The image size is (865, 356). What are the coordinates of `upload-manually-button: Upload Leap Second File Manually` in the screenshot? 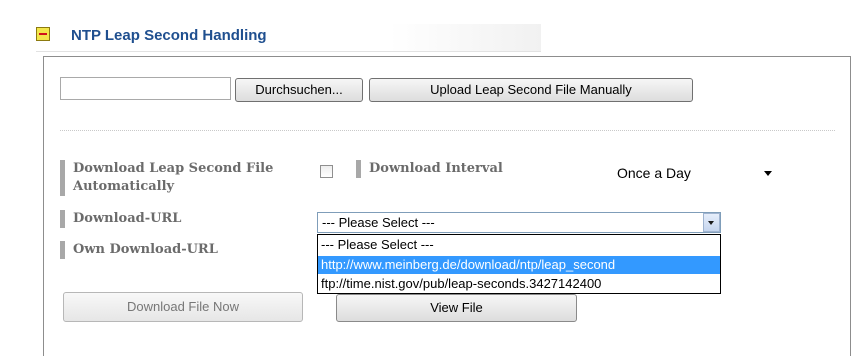 It's located at (531, 90).